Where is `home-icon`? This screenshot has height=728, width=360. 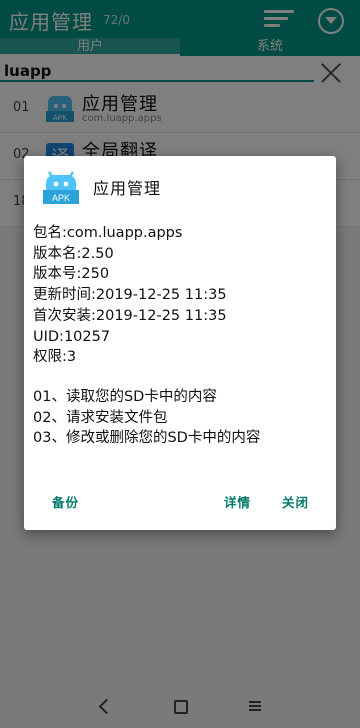
home-icon is located at coordinates (181, 707).